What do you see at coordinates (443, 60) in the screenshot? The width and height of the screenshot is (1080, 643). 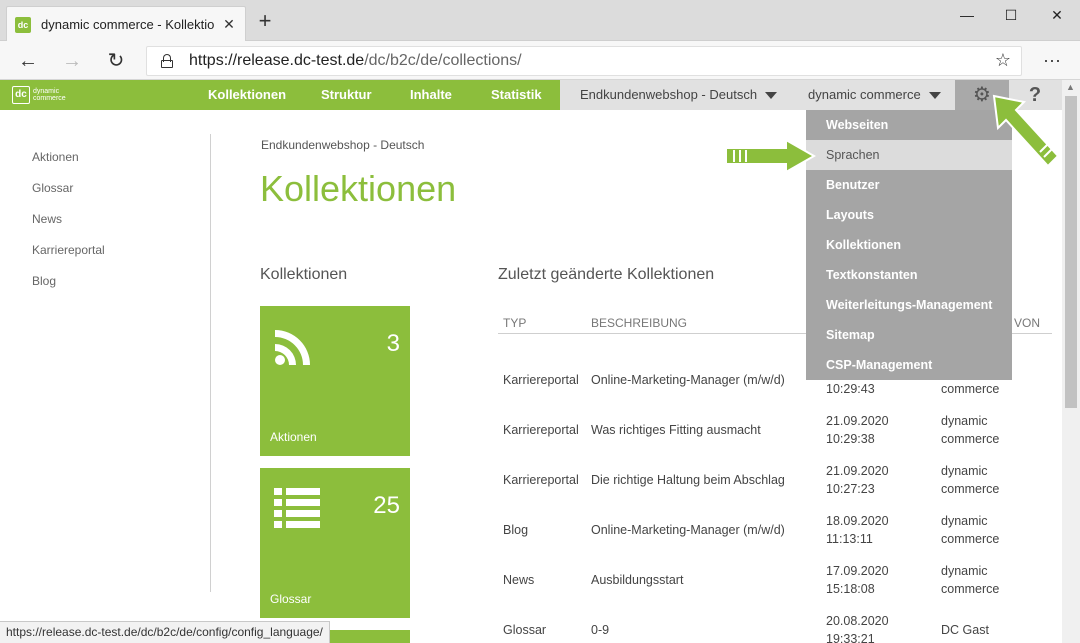 I see `url-path: /dc/b2c/de/collections/` at bounding box center [443, 60].